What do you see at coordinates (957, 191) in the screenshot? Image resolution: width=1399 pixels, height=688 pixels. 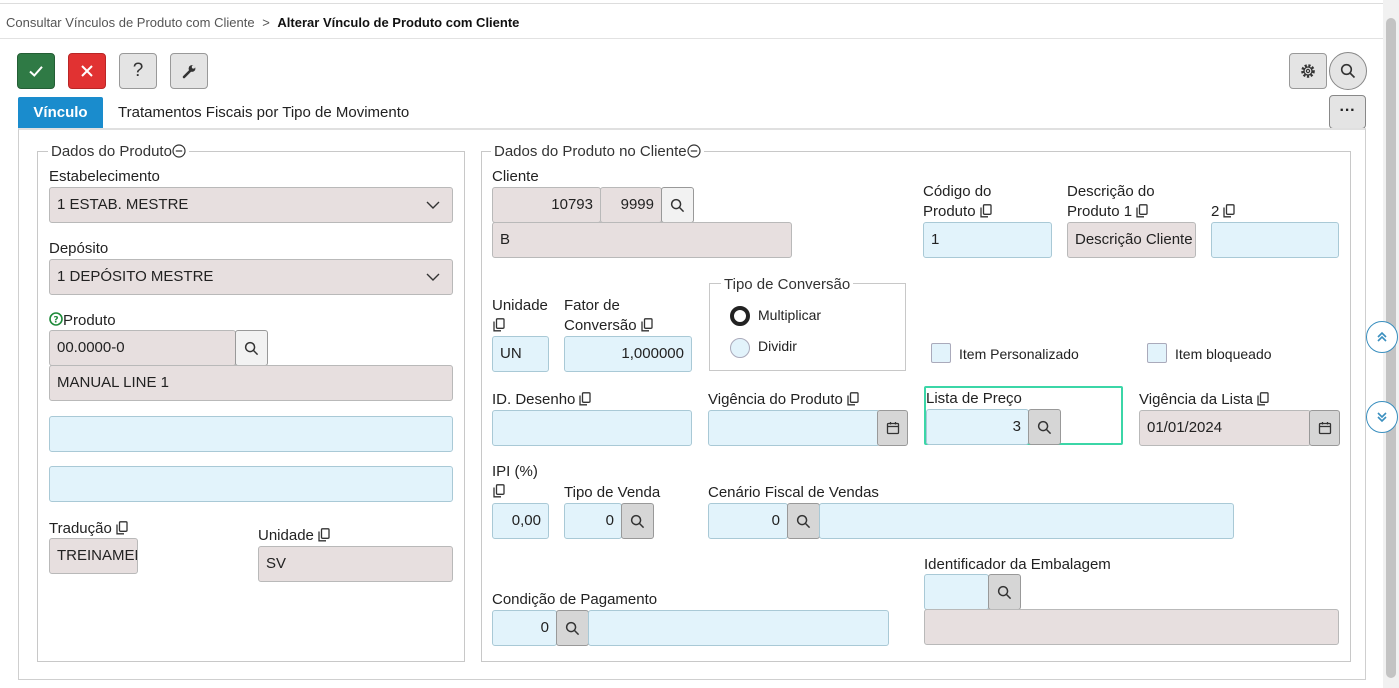 I see `codigo-produto-label-line1: Código do` at bounding box center [957, 191].